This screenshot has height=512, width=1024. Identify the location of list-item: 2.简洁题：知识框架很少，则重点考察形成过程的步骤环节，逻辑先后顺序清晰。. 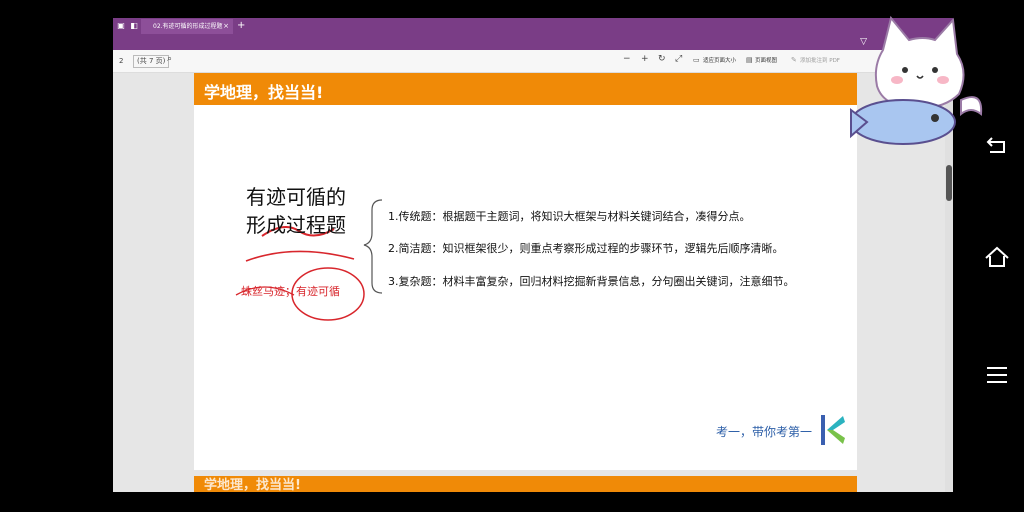
(586, 248).